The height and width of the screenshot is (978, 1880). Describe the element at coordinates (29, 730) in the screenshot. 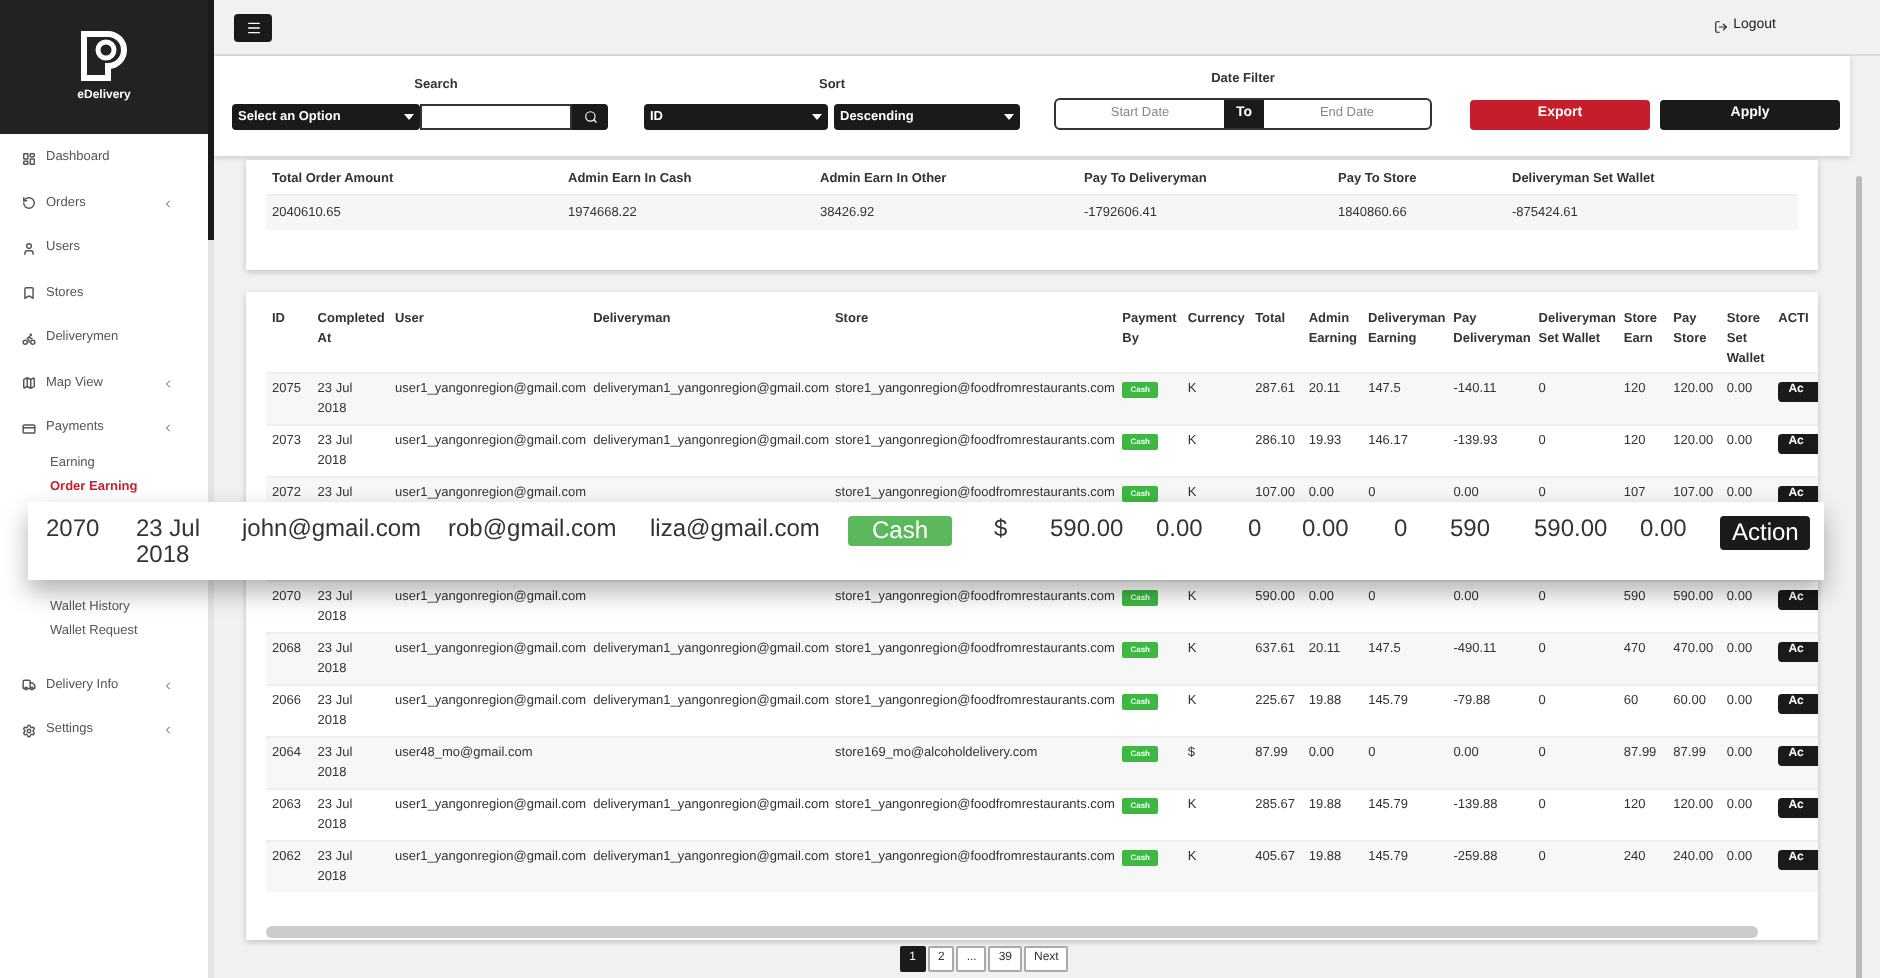

I see `settings-icon` at that location.